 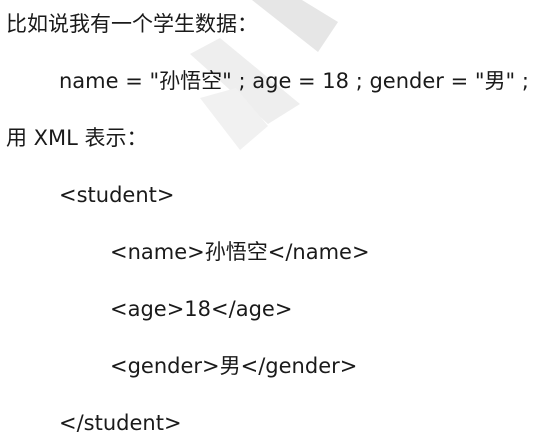 I want to click on xml-gender-element: <gender>男</gender>, so click(x=234, y=366).